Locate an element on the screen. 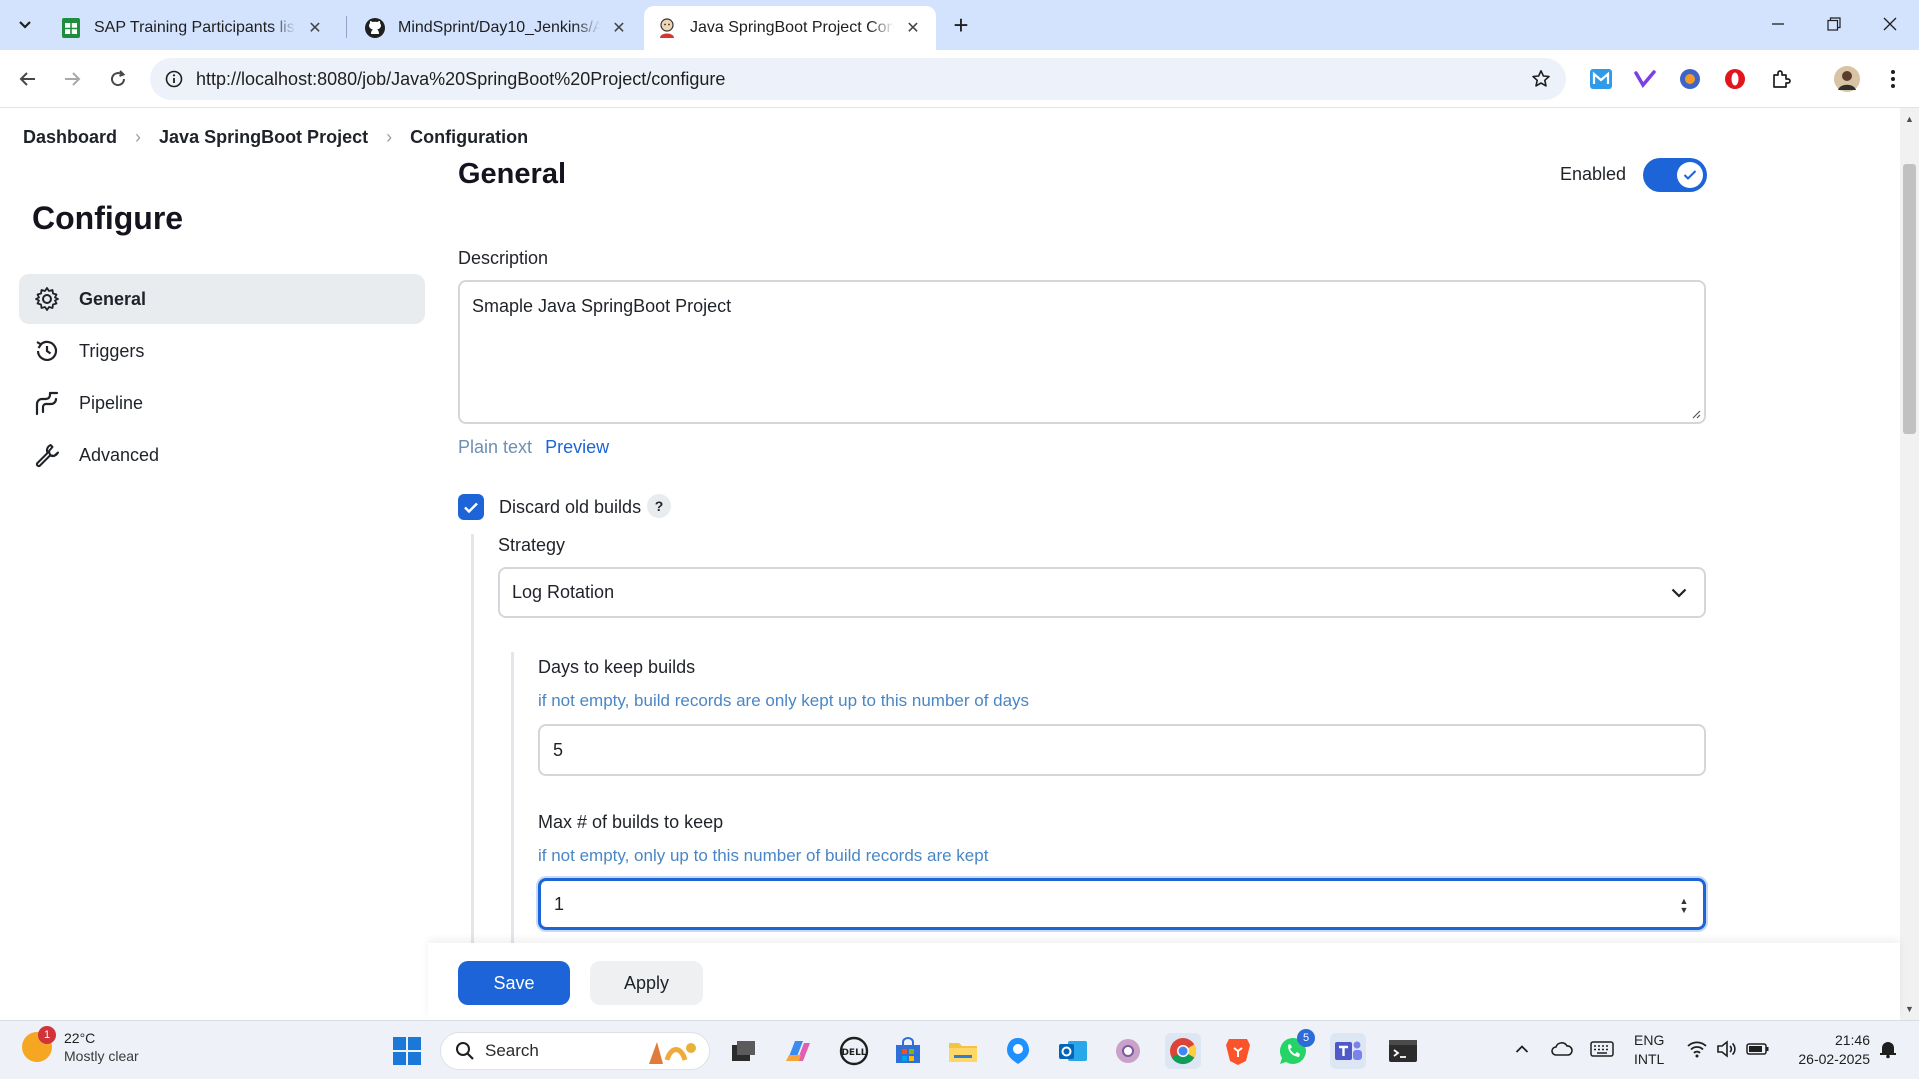  search-highlight-icon is located at coordinates (672, 1053).